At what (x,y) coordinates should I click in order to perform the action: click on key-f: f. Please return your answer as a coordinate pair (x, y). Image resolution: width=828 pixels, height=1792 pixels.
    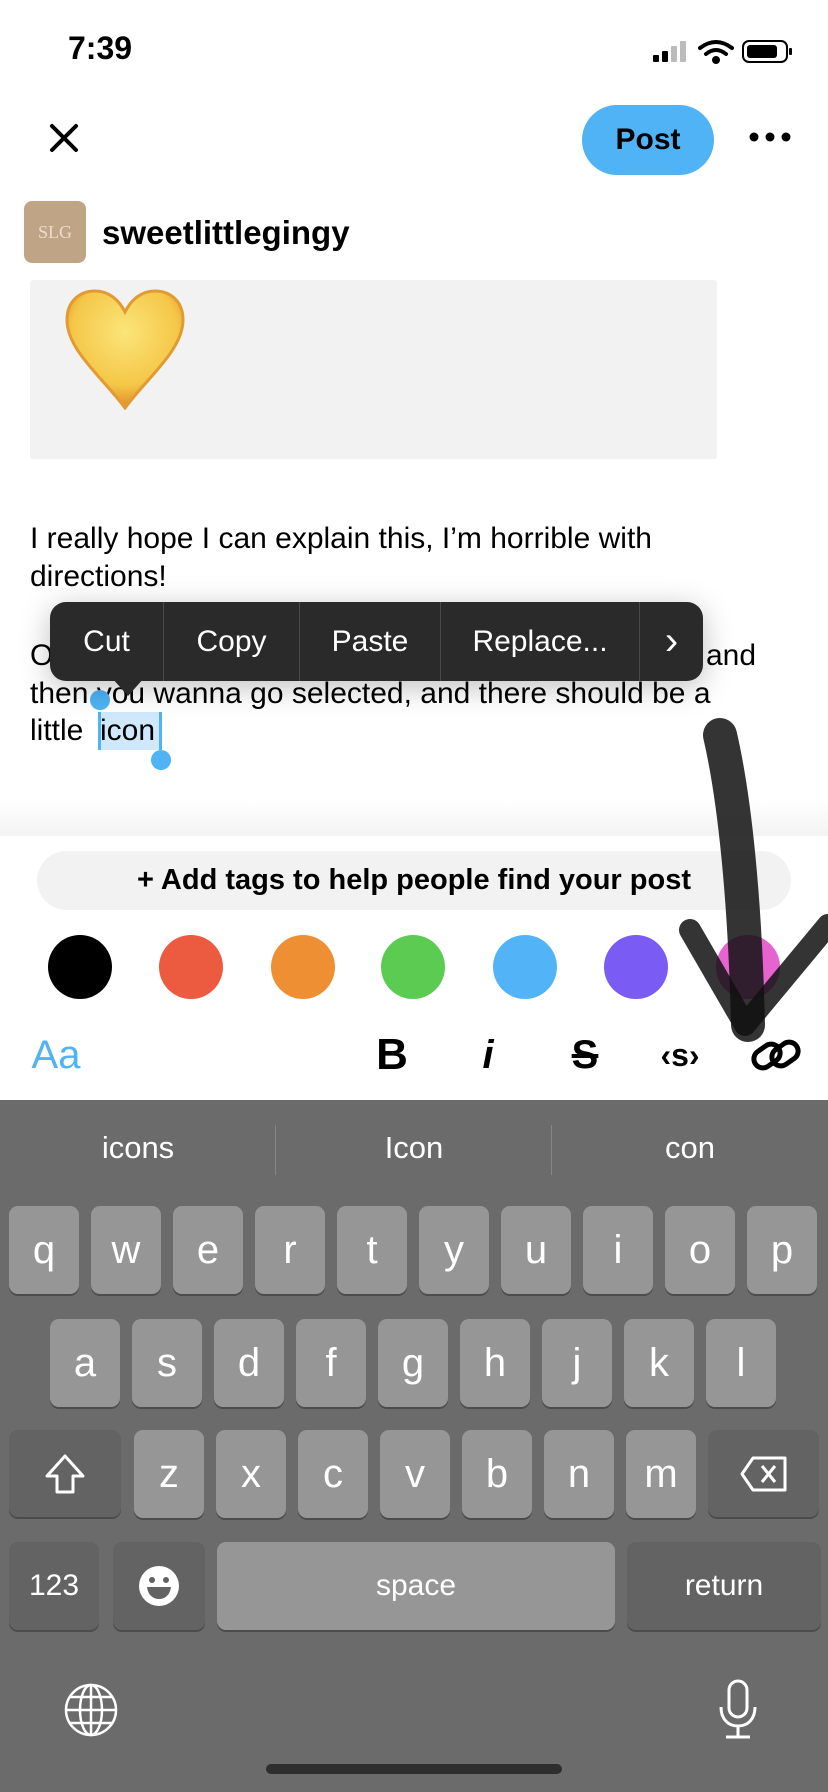
    Looking at the image, I should click on (331, 1363).